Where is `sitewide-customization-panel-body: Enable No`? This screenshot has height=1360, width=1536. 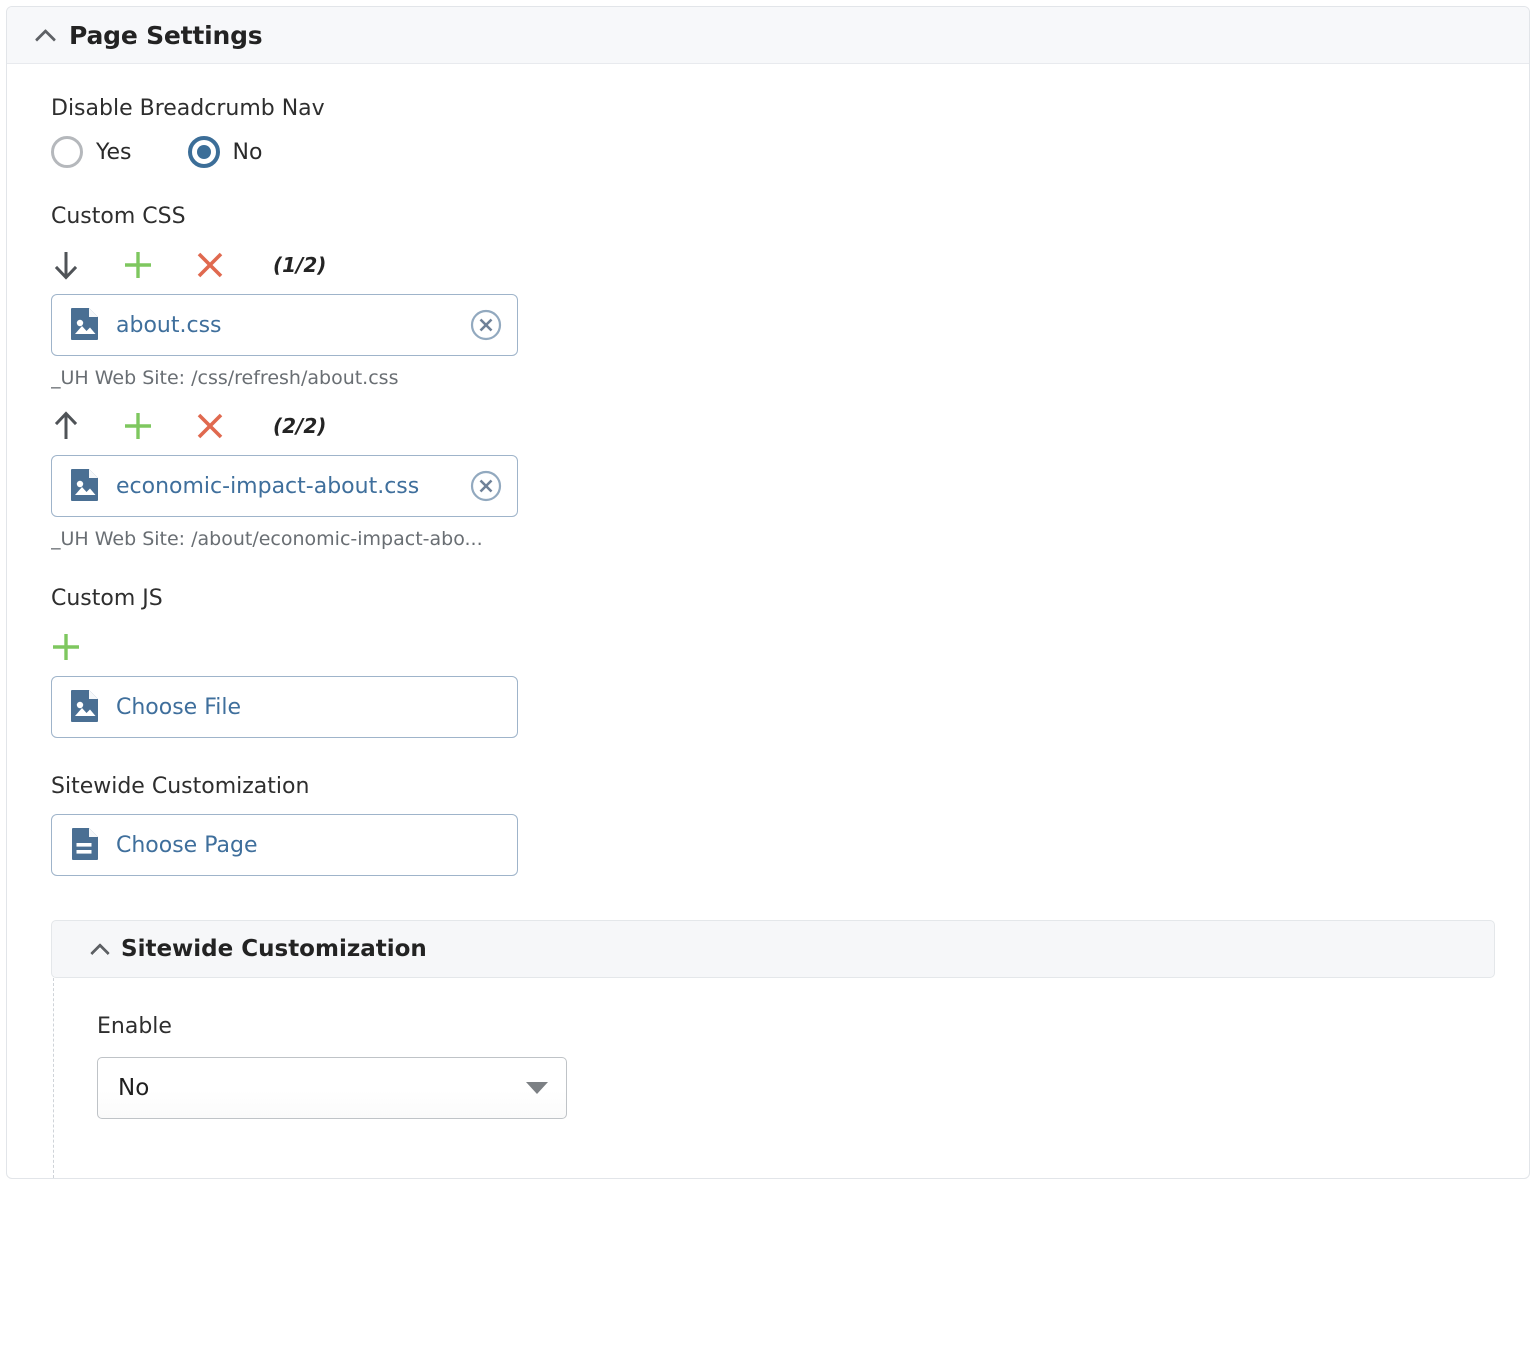 sitewide-customization-panel-body: Enable No is located at coordinates (774, 1078).